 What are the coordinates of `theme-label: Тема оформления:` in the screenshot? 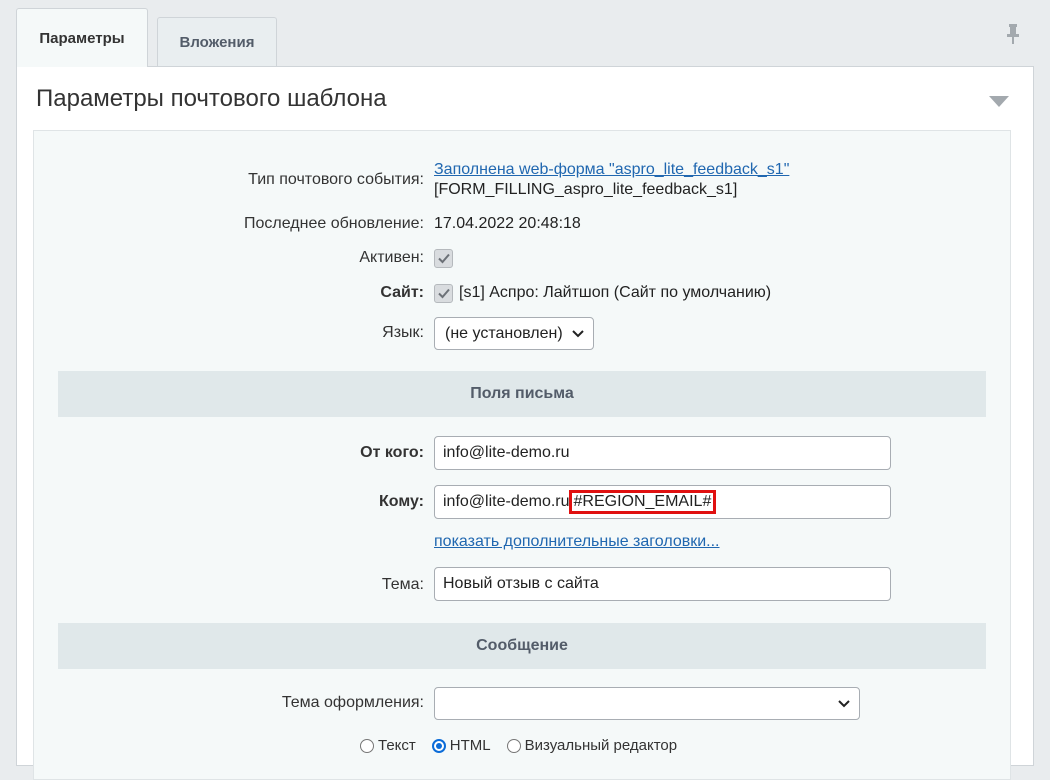 It's located at (352, 702).